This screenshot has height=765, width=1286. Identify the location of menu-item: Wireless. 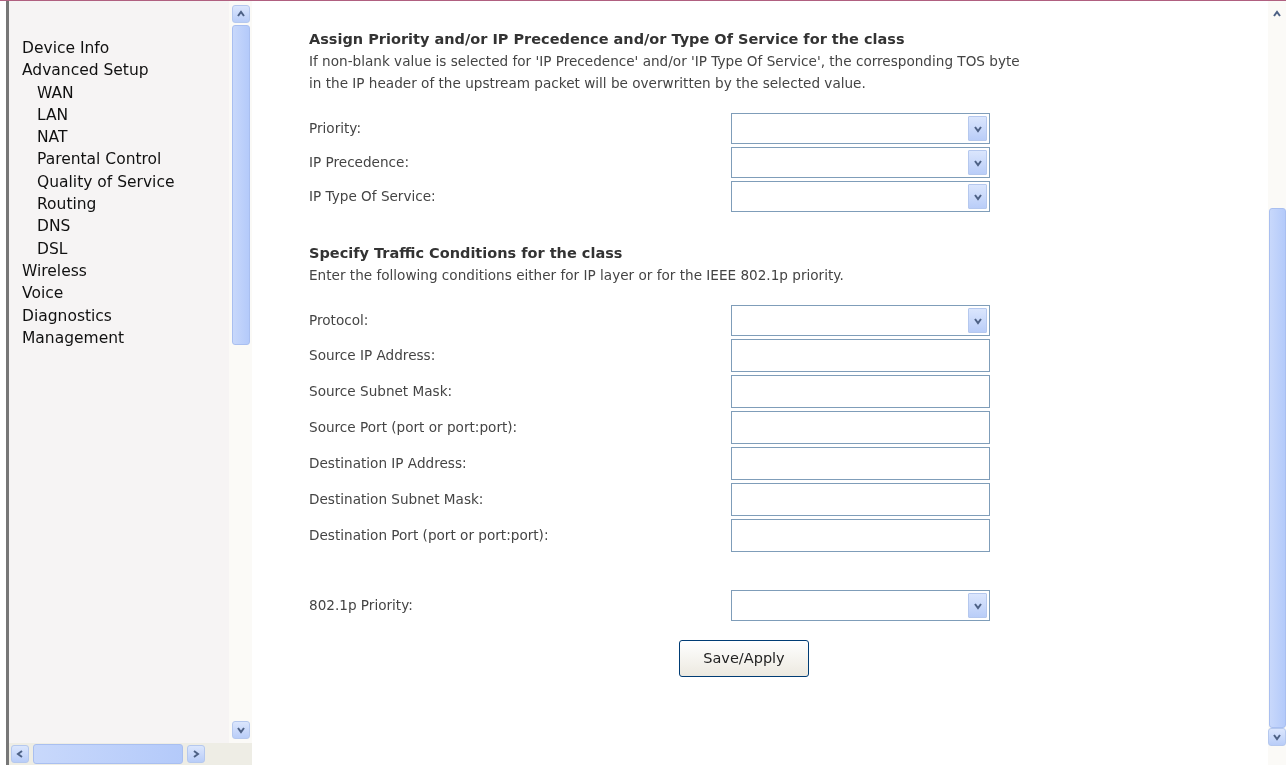
(125, 271).